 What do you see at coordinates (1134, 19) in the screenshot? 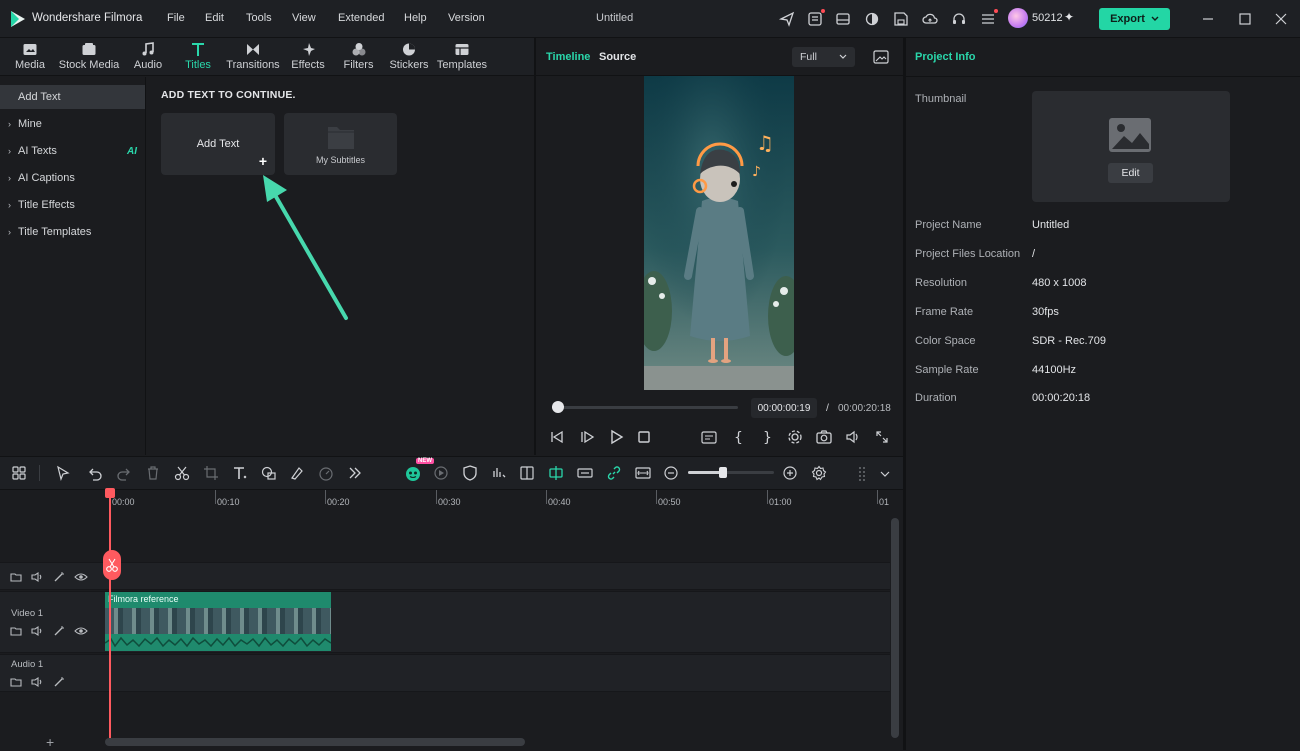
I see `export-button: Export` at bounding box center [1134, 19].